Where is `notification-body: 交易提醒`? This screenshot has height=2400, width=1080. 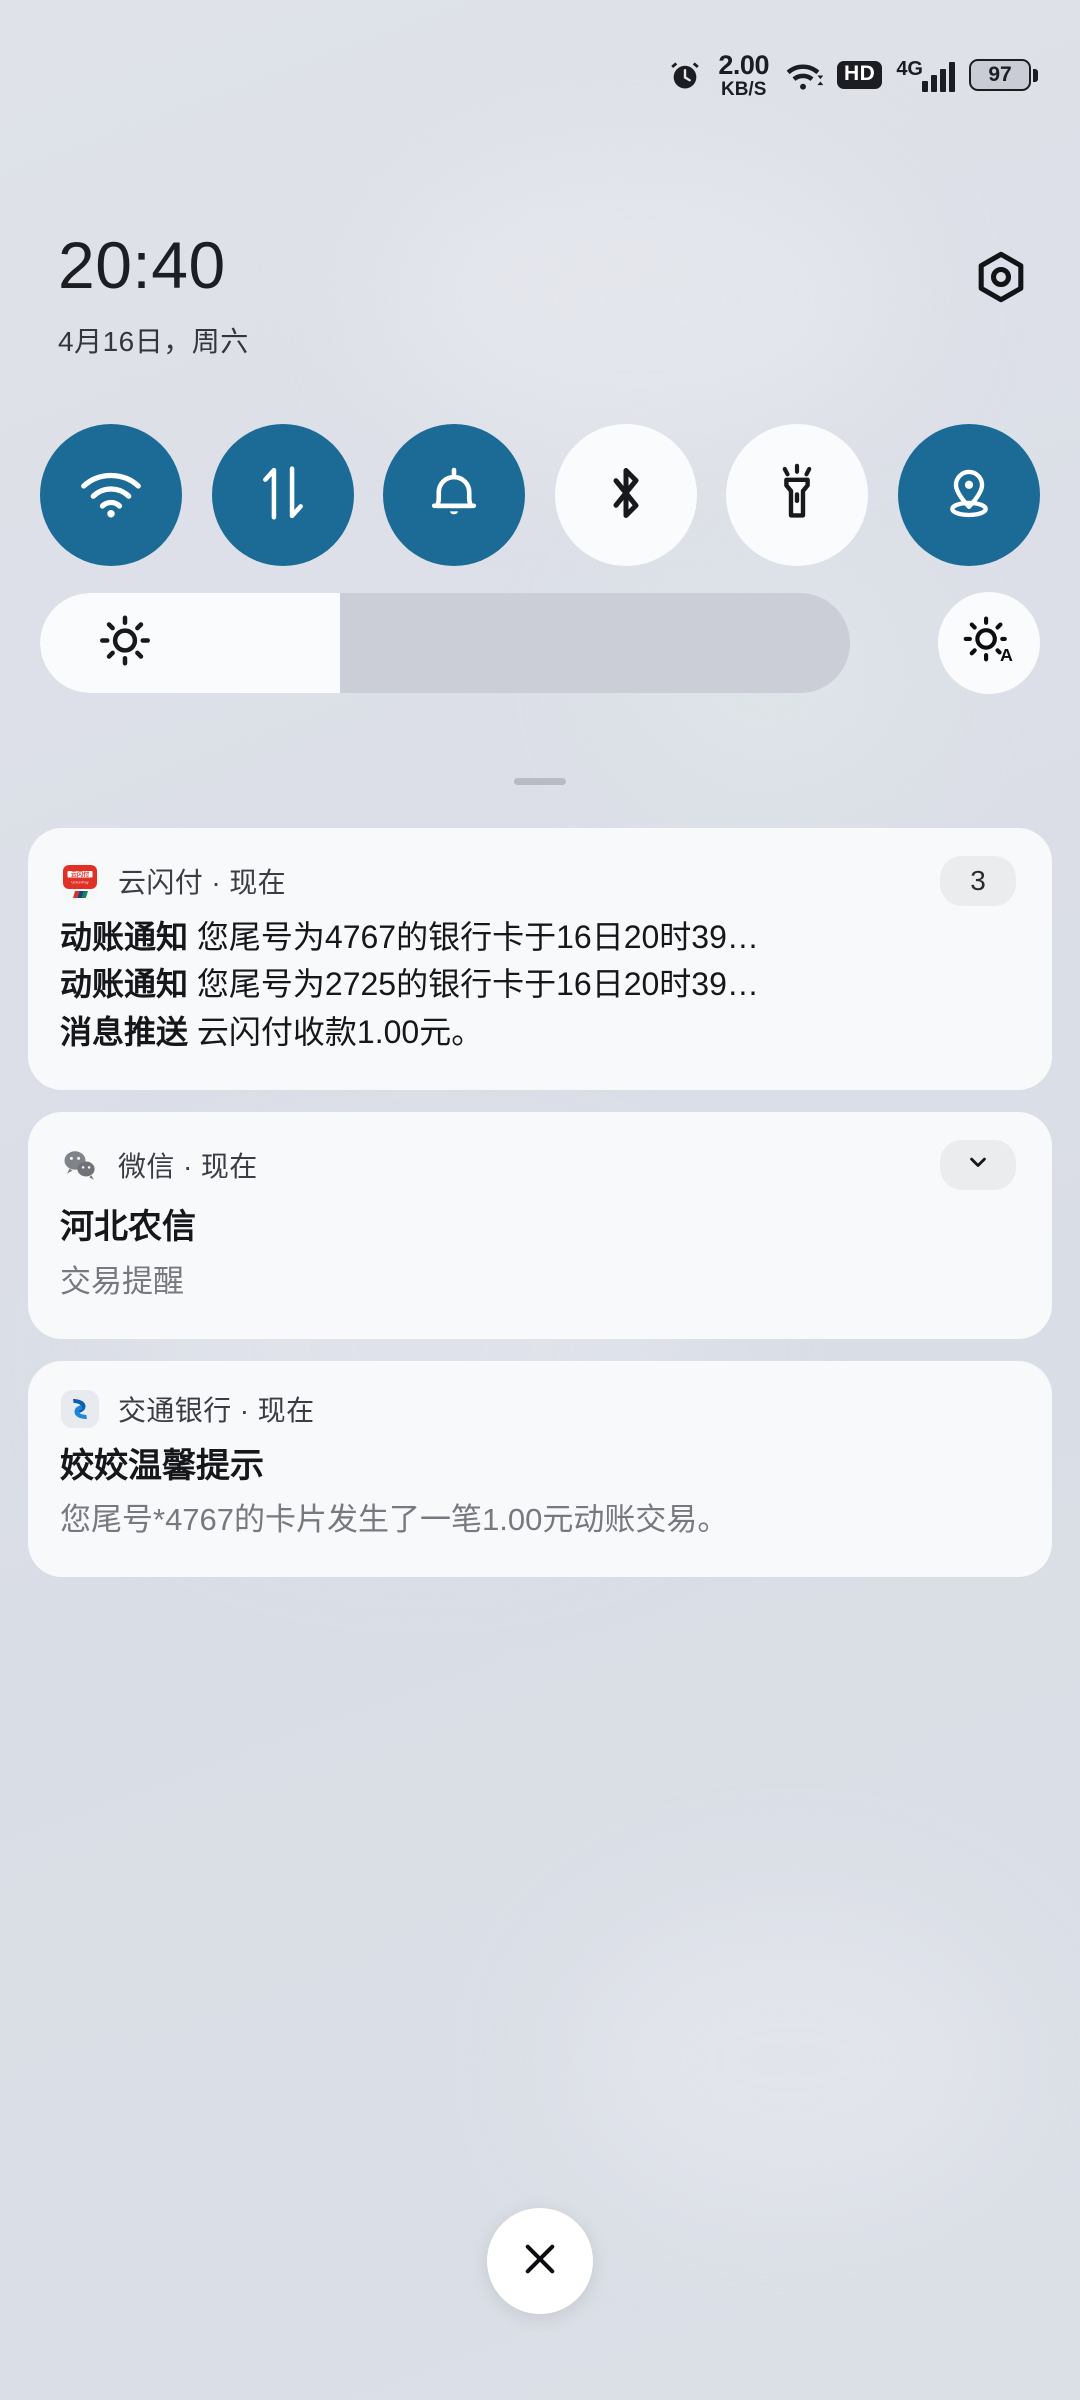 notification-body: 交易提醒 is located at coordinates (122, 1281).